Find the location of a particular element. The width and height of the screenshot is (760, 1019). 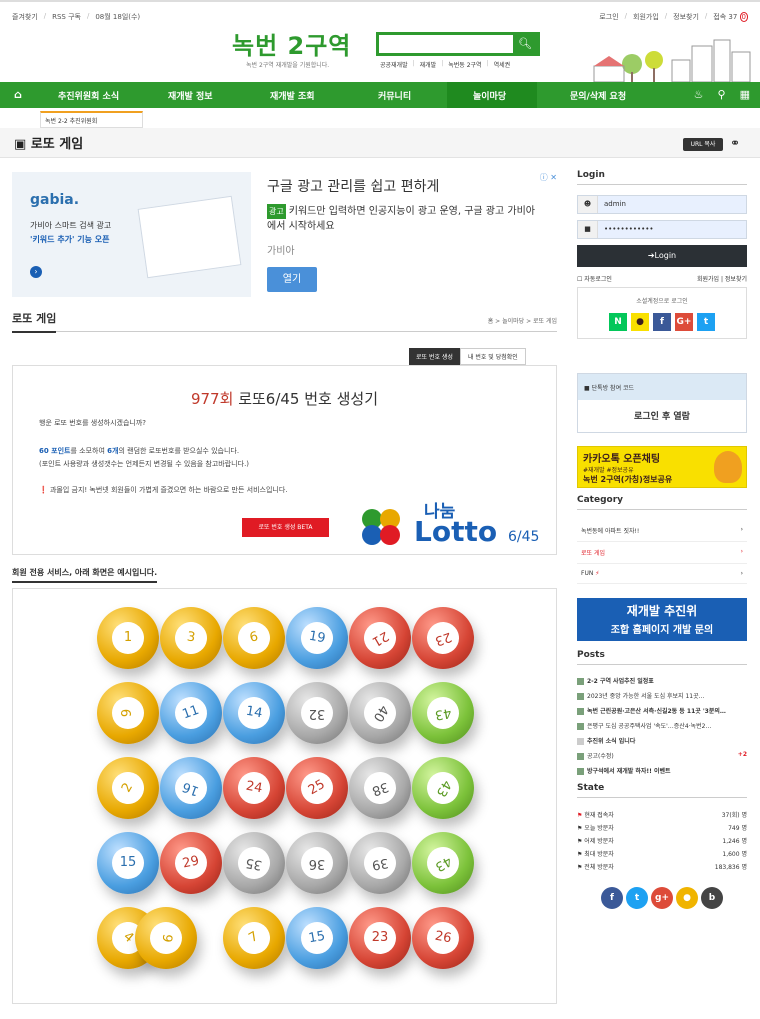

category-item: 로또 게임 › is located at coordinates (662, 553).